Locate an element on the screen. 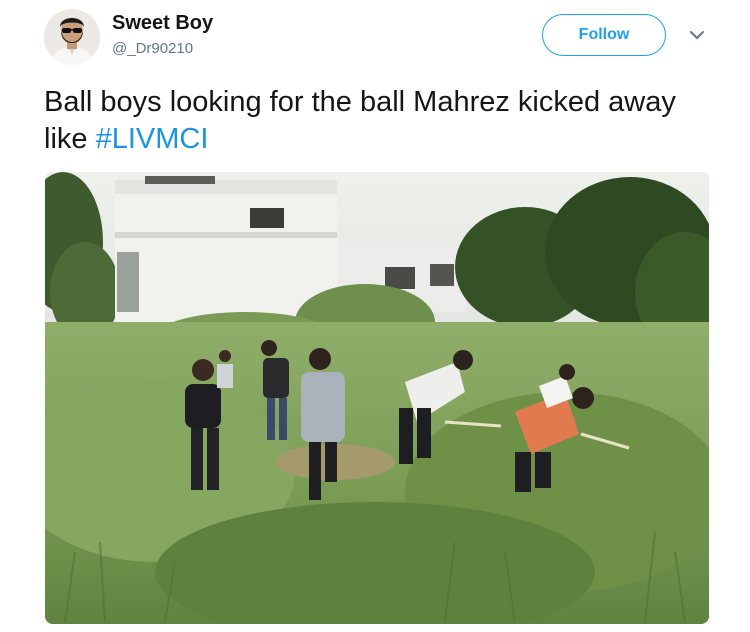 This screenshot has width=750, height=632. chevron-down-icon is located at coordinates (697, 35).